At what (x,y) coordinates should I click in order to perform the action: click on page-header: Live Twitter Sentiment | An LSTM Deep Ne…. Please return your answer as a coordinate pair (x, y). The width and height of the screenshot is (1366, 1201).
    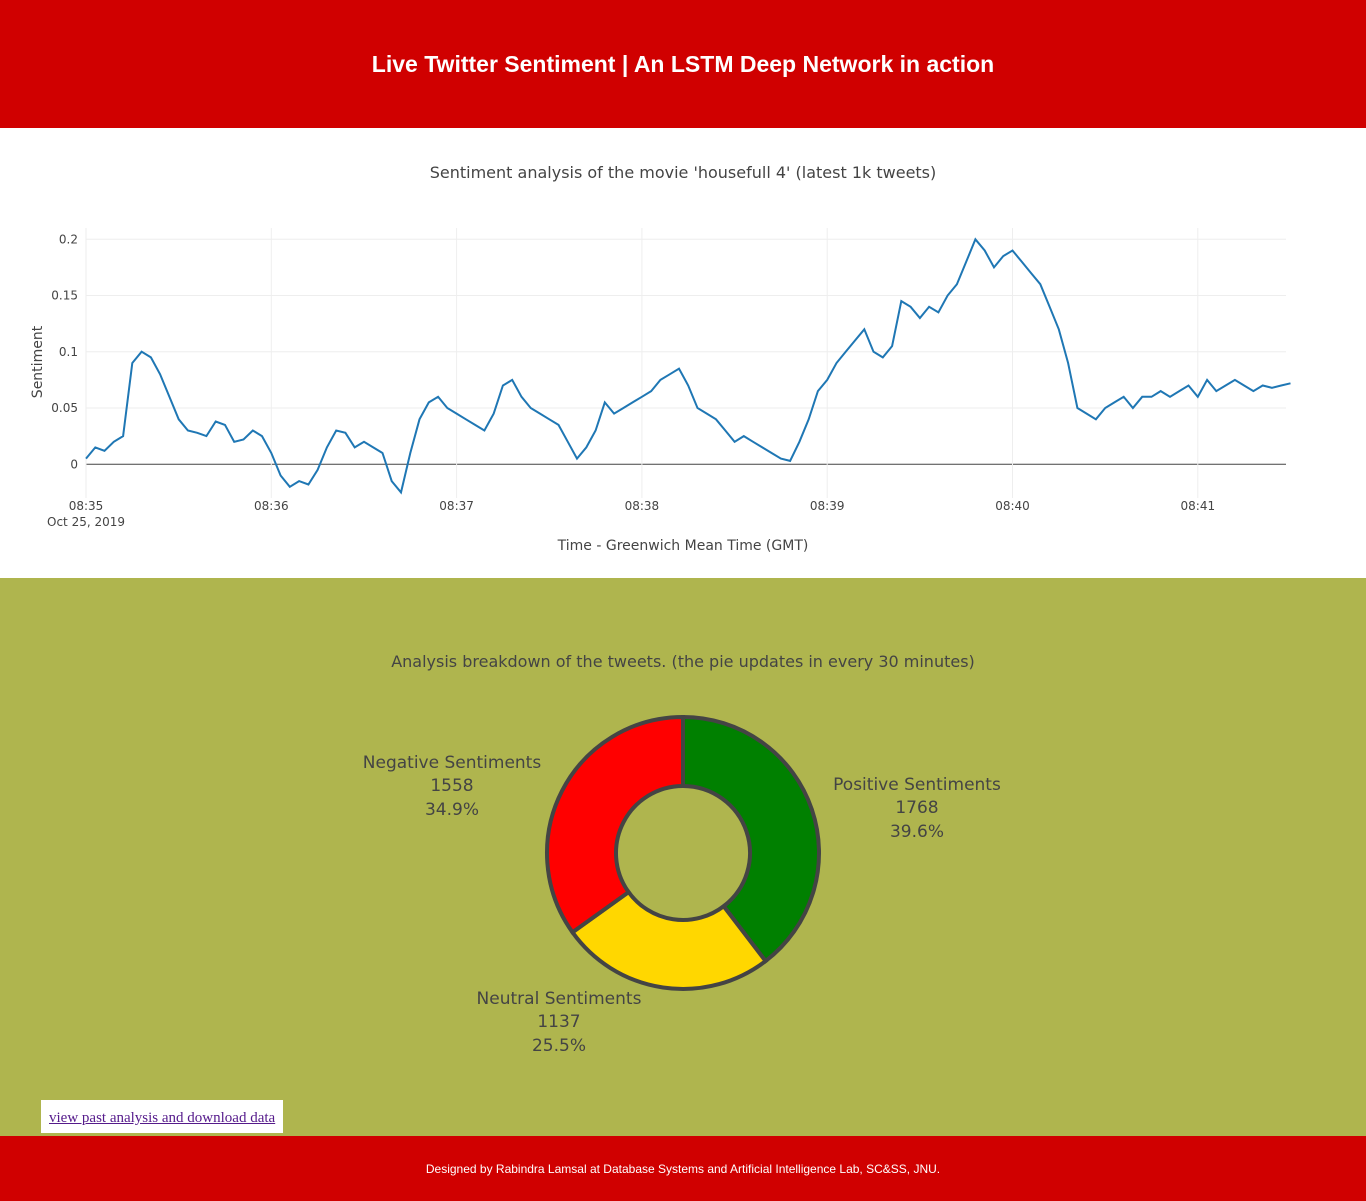
    Looking at the image, I should click on (683, 64).